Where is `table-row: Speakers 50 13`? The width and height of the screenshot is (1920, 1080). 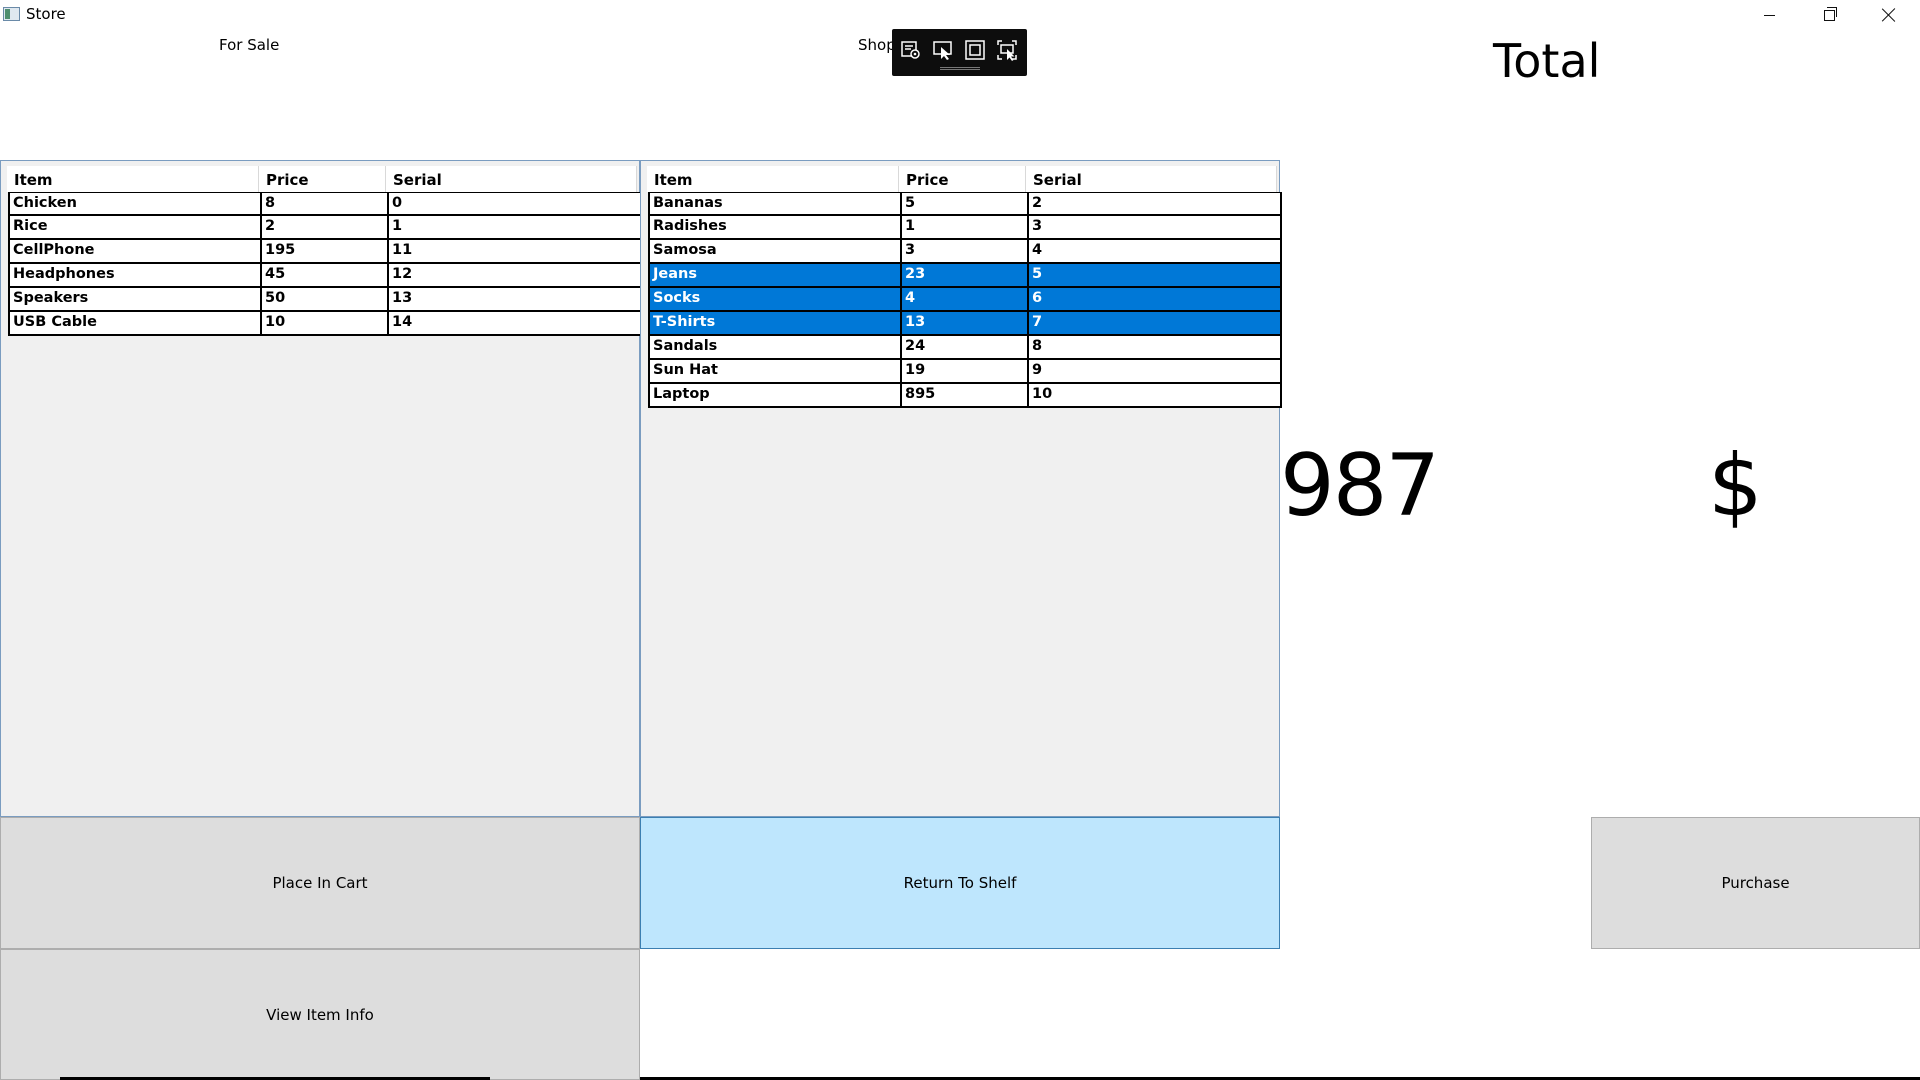 table-row: Speakers 50 13 is located at coordinates (325, 300).